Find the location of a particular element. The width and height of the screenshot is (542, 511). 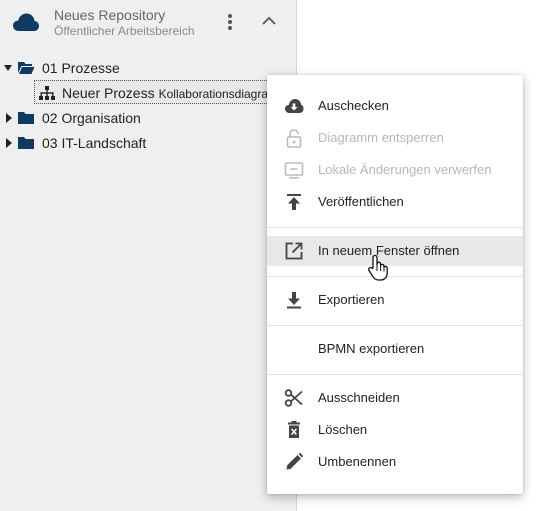

menu-item-ausschneiden: Ausschneiden is located at coordinates (395, 398).